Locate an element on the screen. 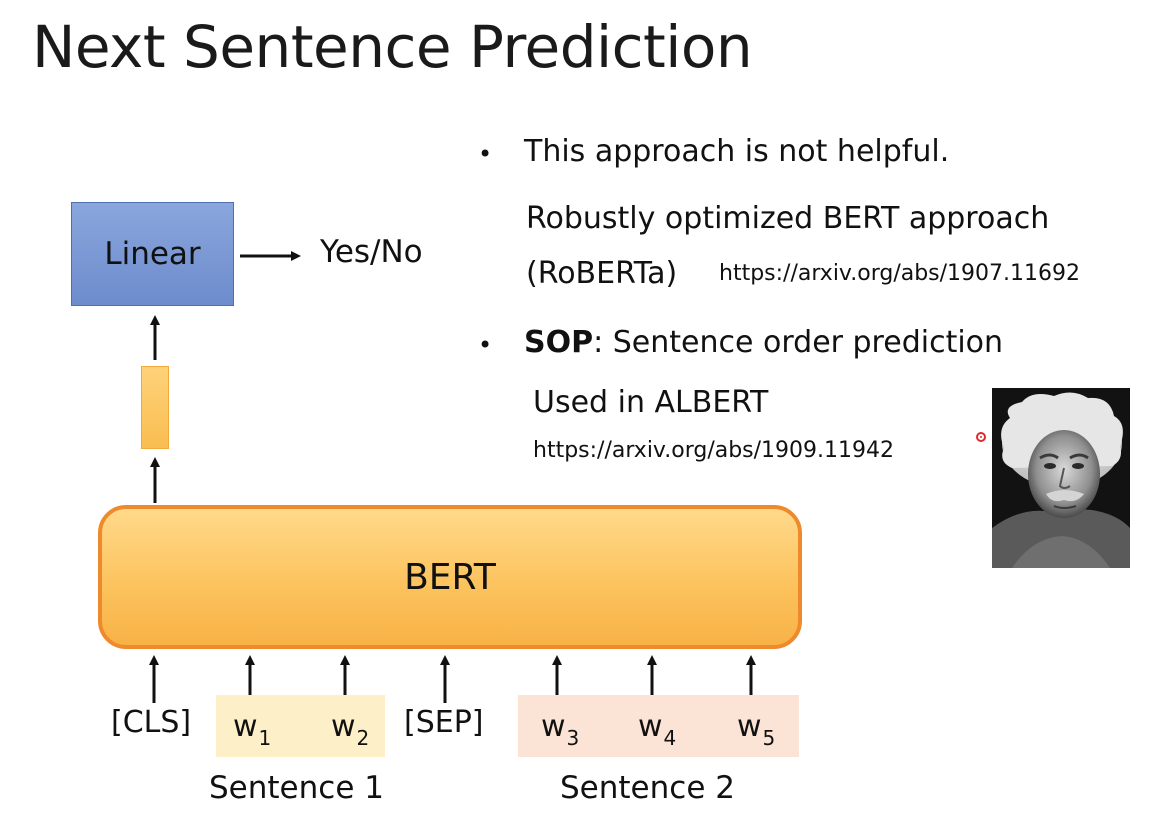  token-w2-base: w is located at coordinates (343, 726).